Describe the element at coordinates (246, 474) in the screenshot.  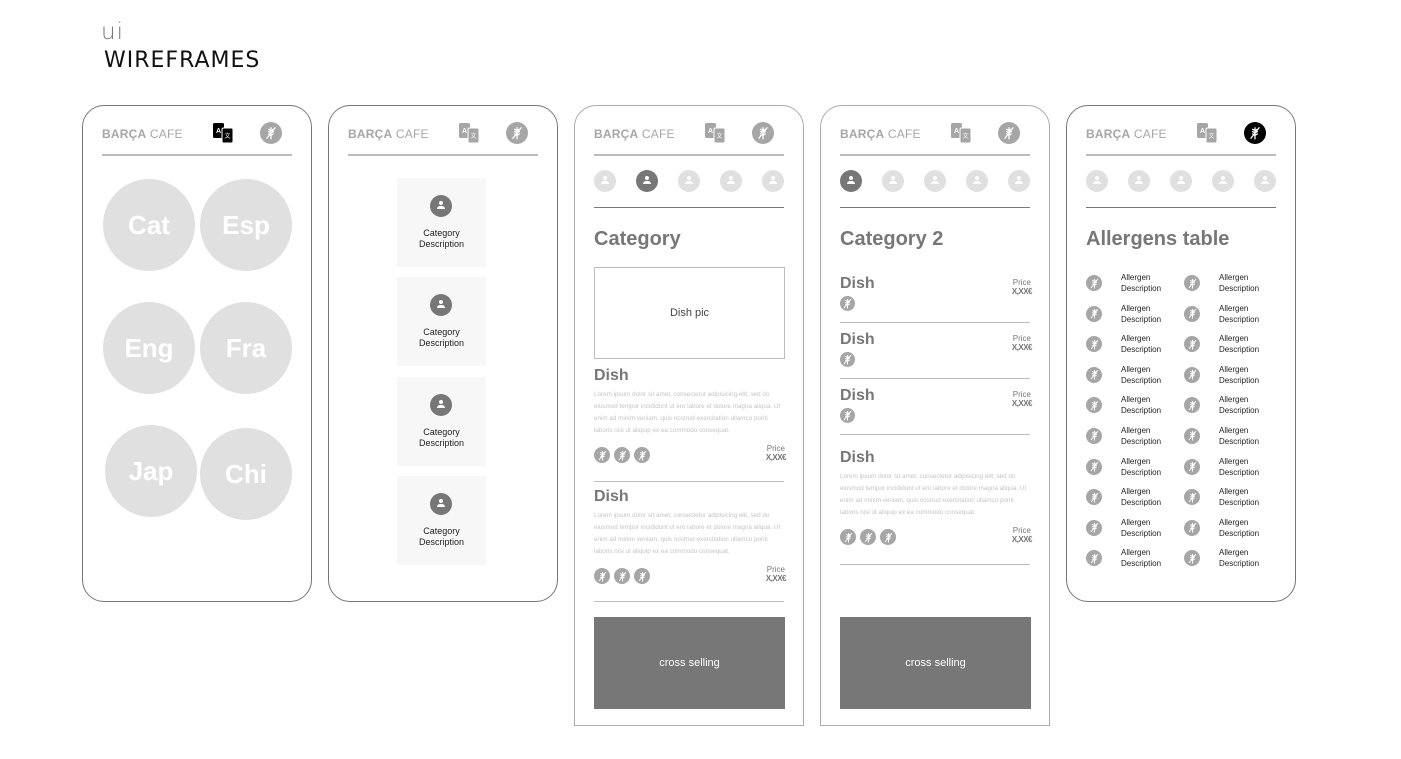
I see `language-button-chi: Chi` at that location.